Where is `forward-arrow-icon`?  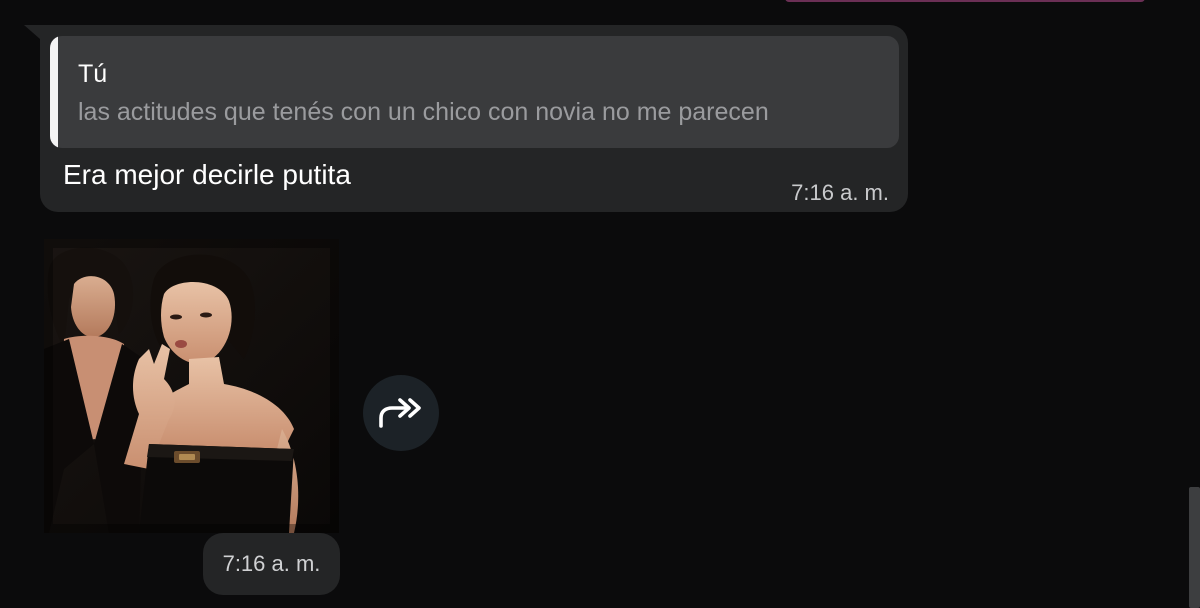
forward-arrow-icon is located at coordinates (400, 413).